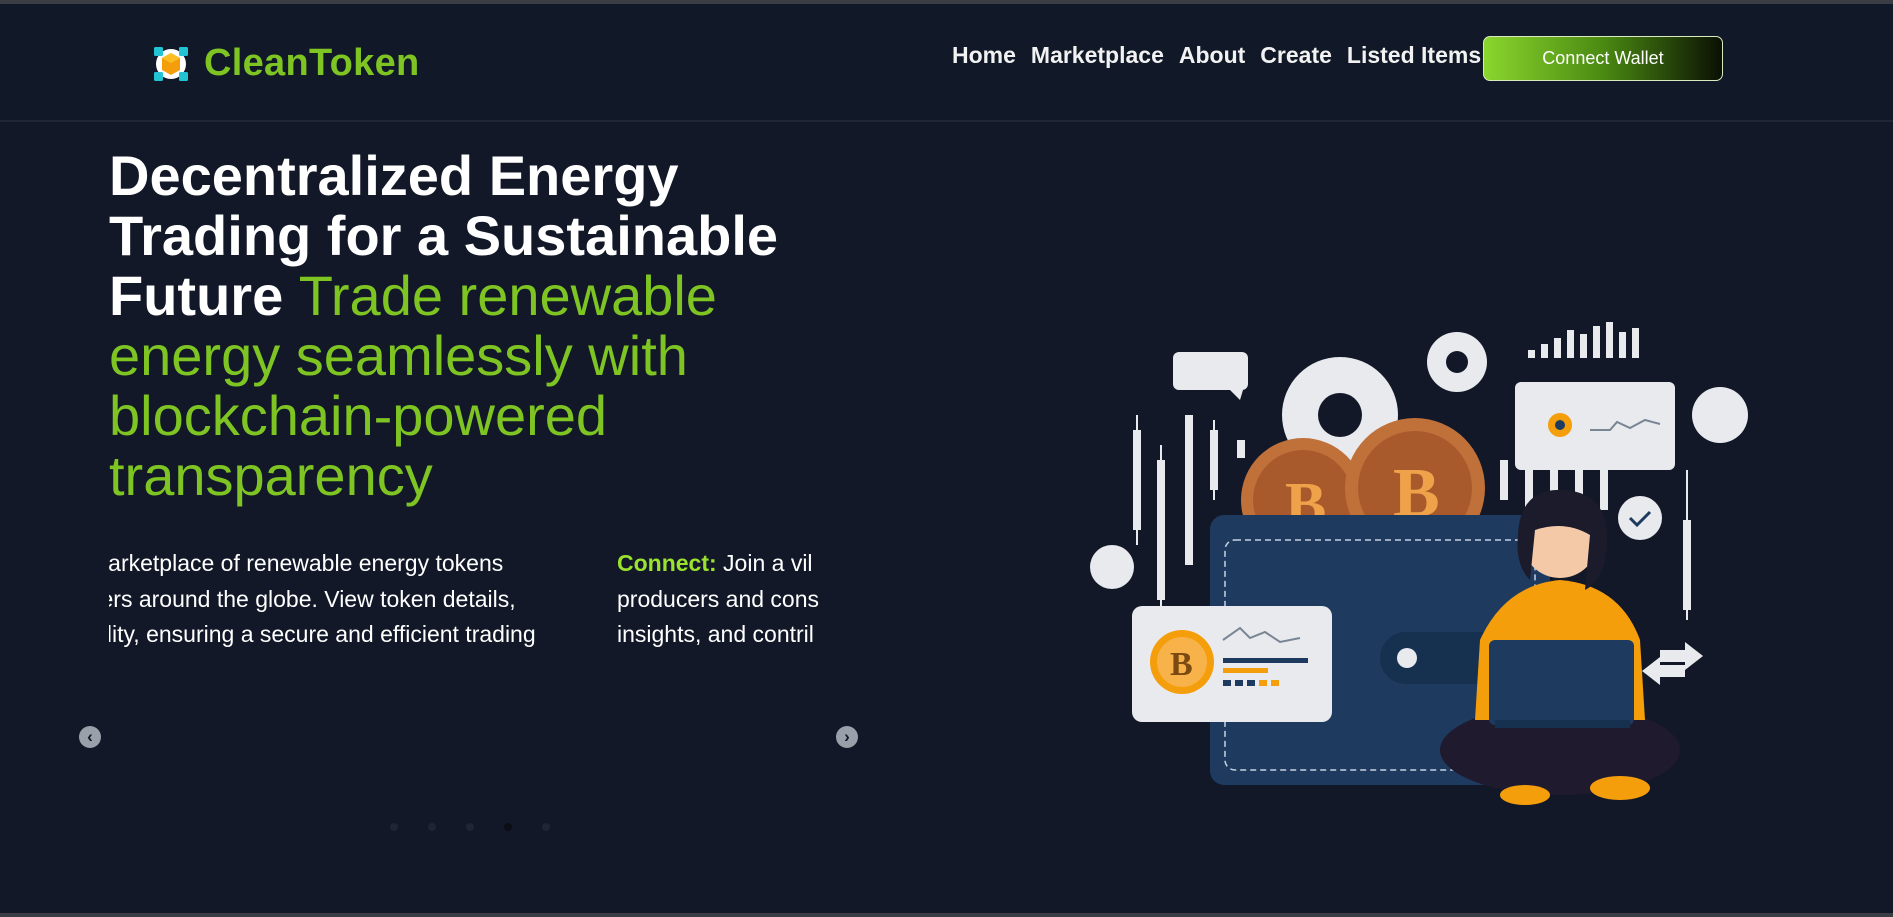 The height and width of the screenshot is (917, 1893). What do you see at coordinates (1212, 55) in the screenshot?
I see `nav-about: About` at bounding box center [1212, 55].